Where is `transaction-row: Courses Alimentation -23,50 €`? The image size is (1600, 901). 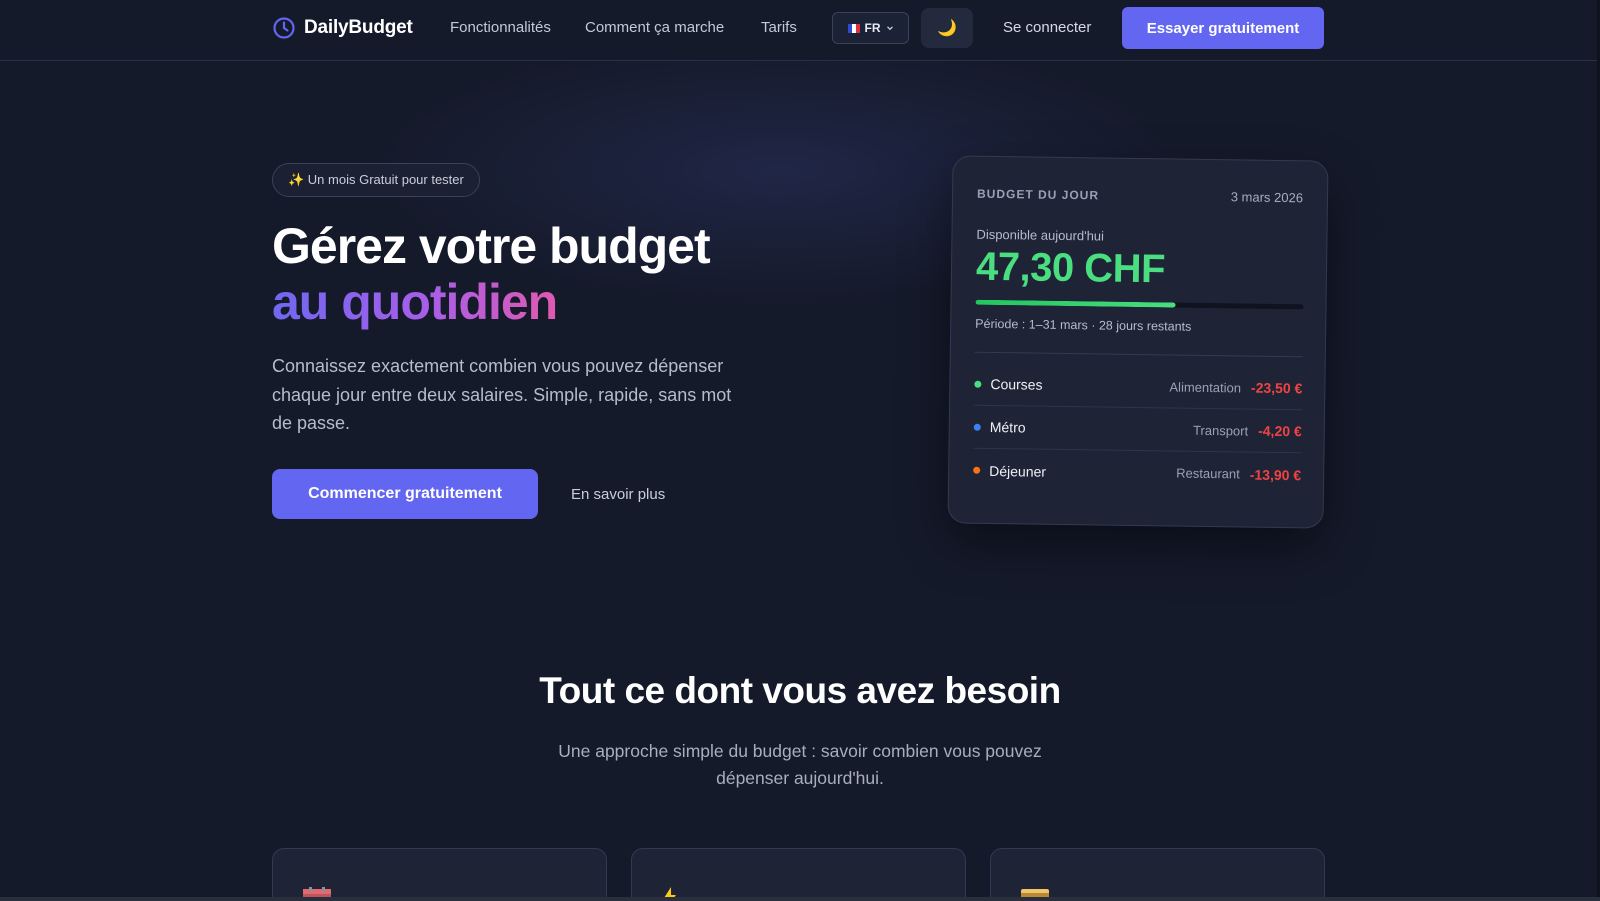 transaction-row: Courses Alimentation -23,50 € is located at coordinates (1138, 386).